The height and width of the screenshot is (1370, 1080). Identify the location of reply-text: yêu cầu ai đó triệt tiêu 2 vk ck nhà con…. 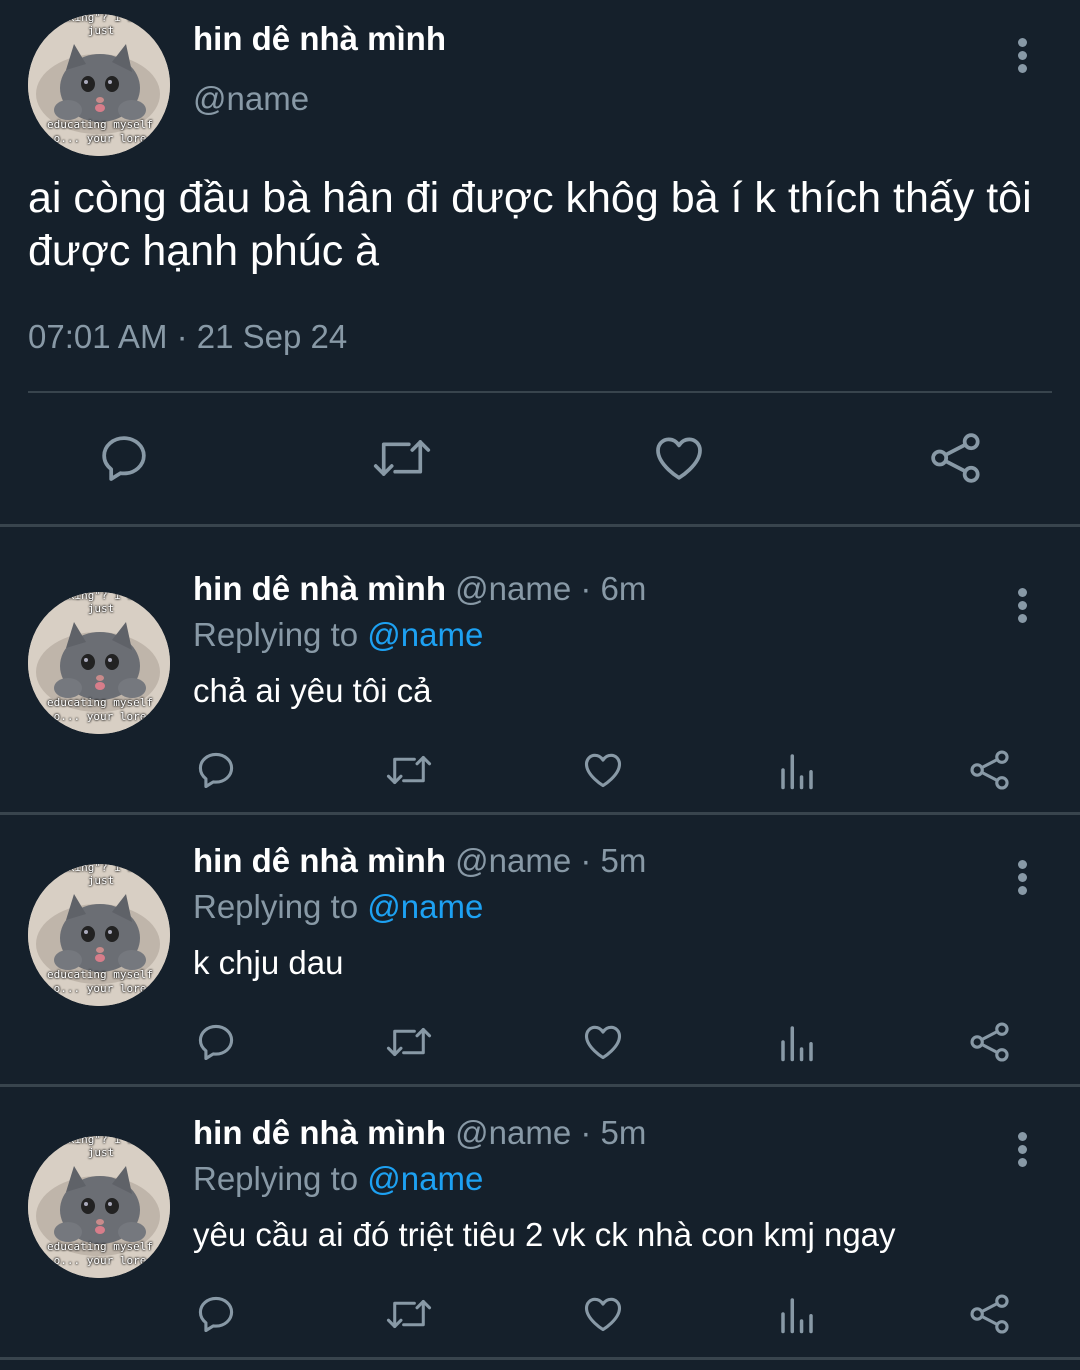
(544, 1234).